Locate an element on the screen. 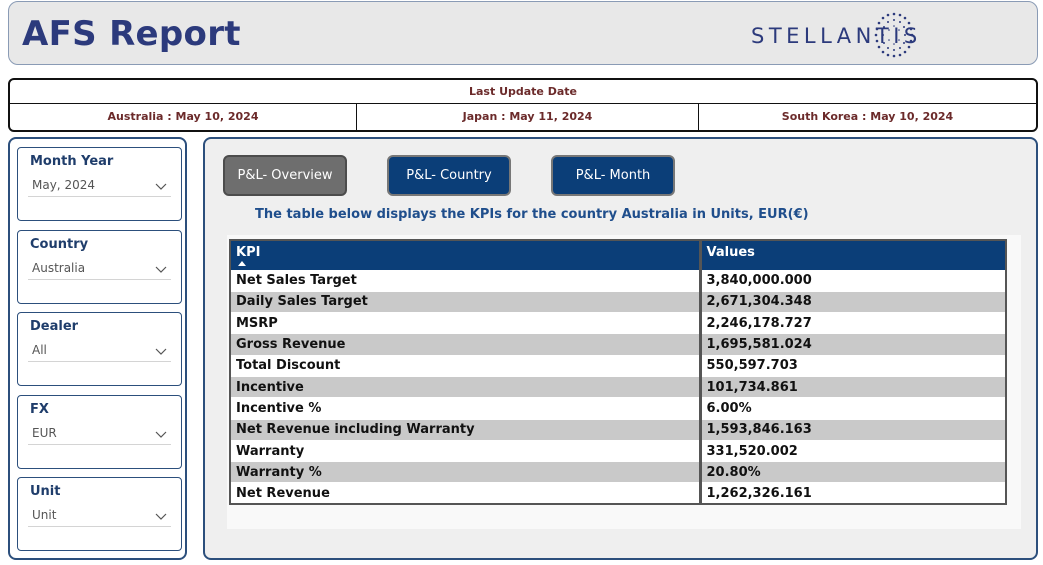 Image resolution: width=1043 pixels, height=565 pixels. kpi-cell: MSRP is located at coordinates (466, 323).